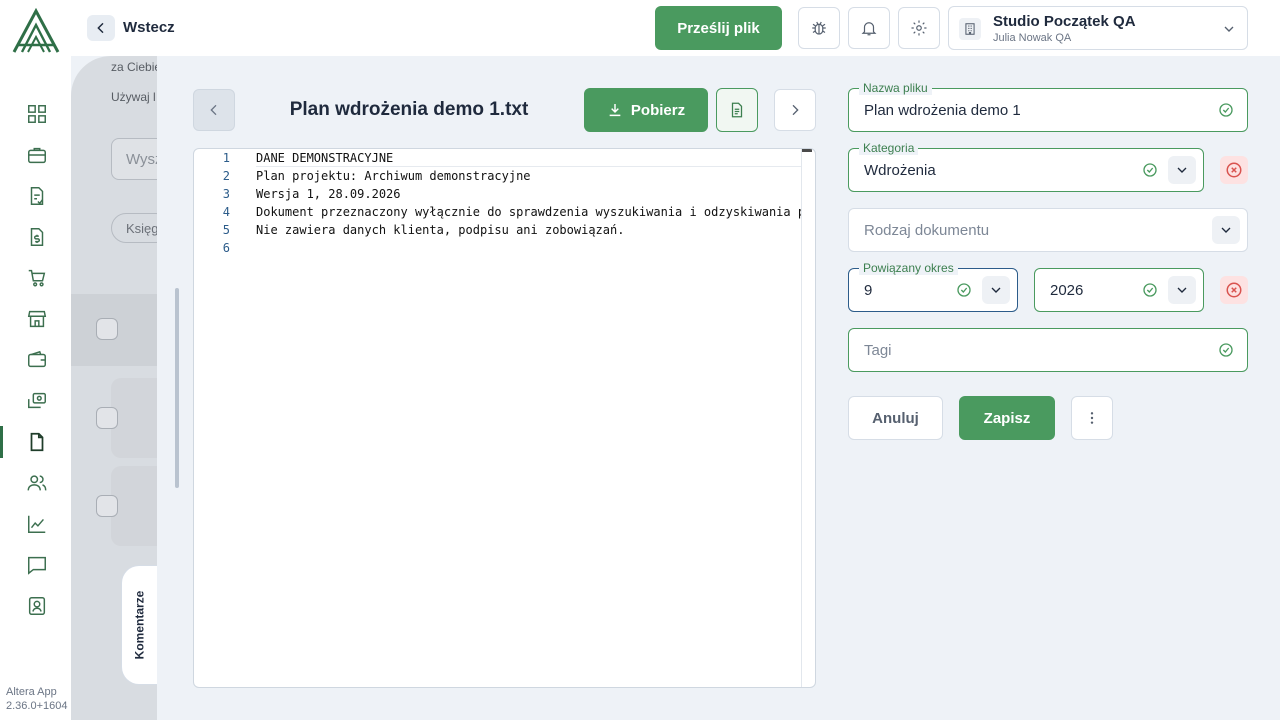 Image resolution: width=1280 pixels, height=720 pixels. I want to click on comments-tab: Komentarze, so click(139, 625).